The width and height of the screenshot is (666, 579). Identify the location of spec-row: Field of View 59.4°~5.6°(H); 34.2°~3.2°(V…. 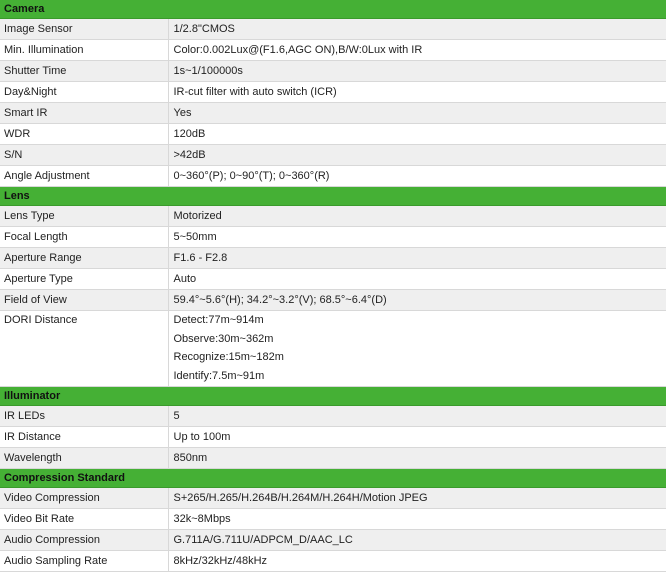
(333, 300).